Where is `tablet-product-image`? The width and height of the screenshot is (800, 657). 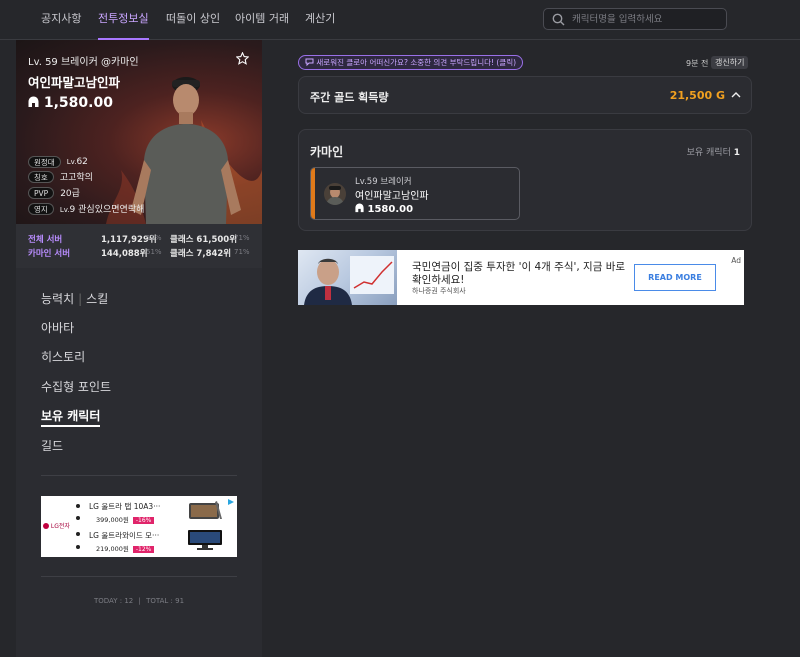 tablet-product-image is located at coordinates (205, 510).